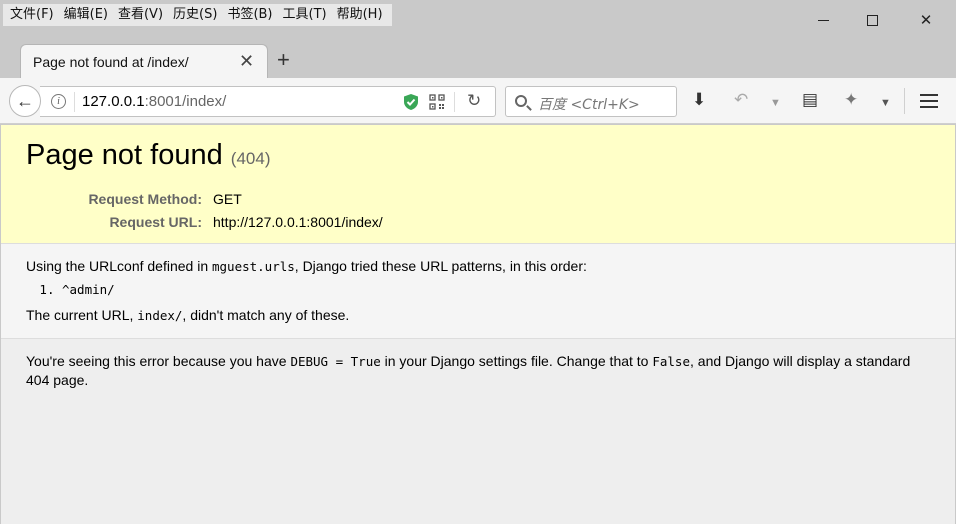 The width and height of the screenshot is (956, 524). What do you see at coordinates (741, 100) in the screenshot?
I see `undo-icon: ↶` at bounding box center [741, 100].